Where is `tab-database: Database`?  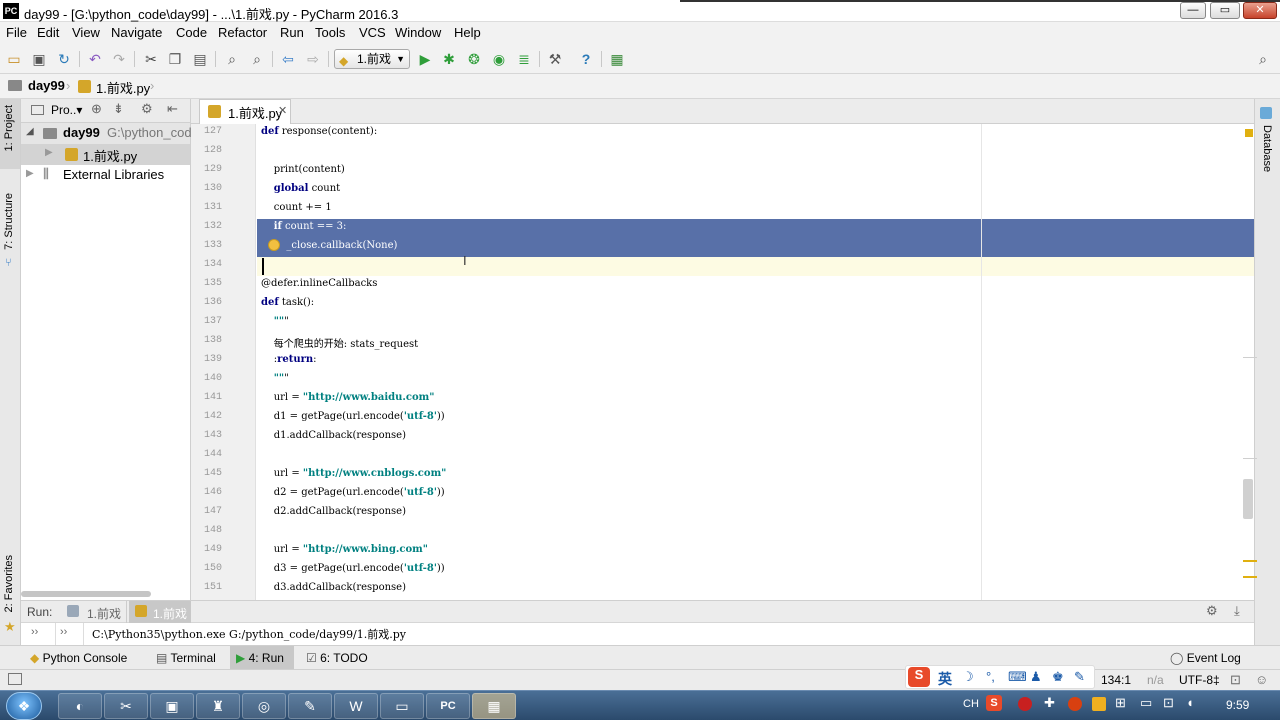
tab-database: Database is located at coordinates (1267, 148).